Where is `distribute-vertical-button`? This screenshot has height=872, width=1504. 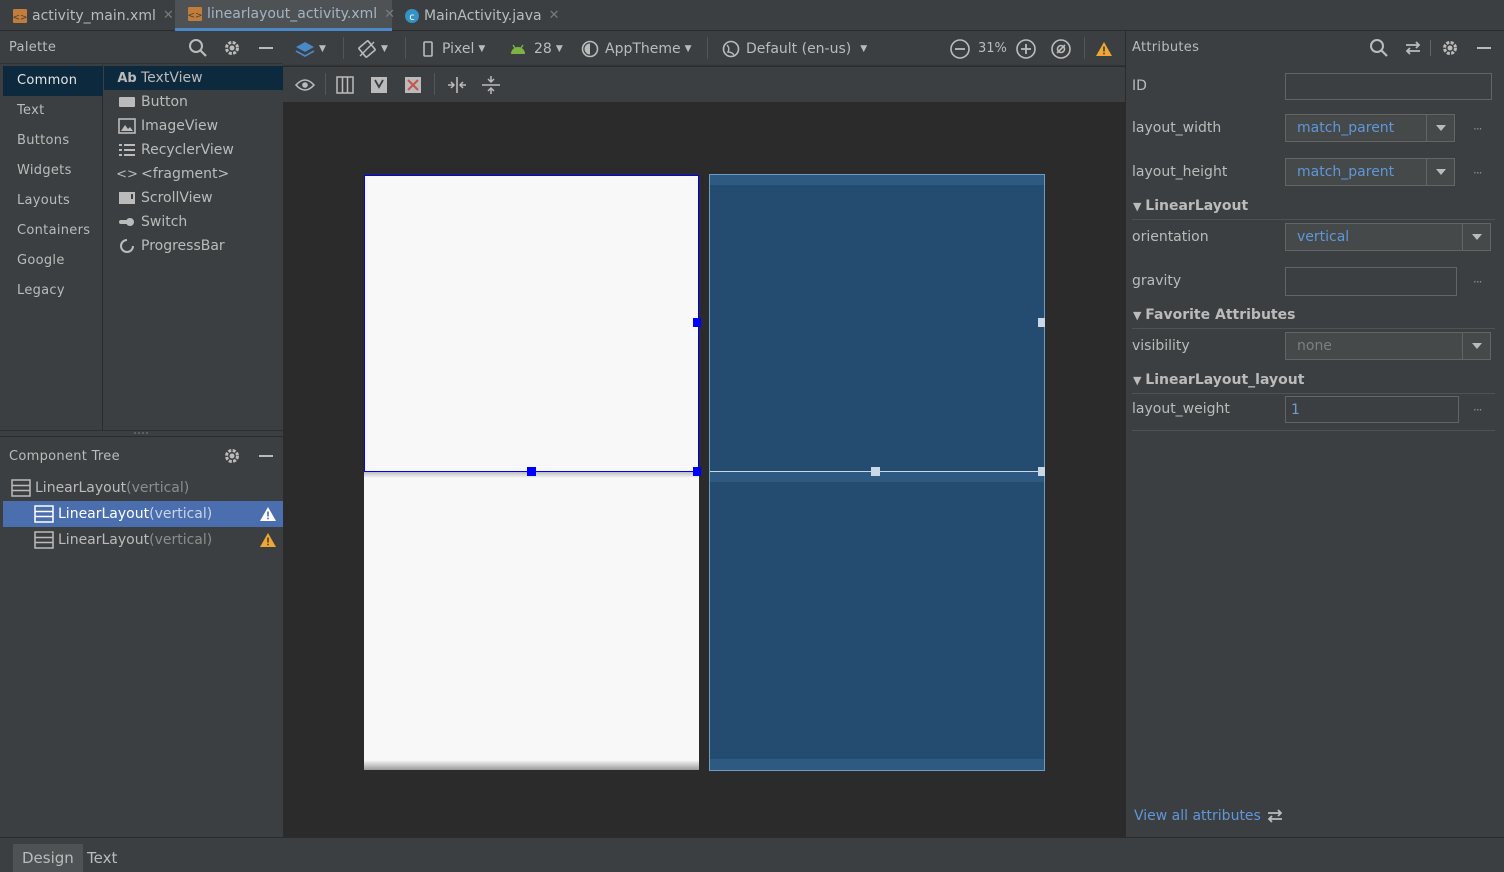
distribute-vertical-button is located at coordinates (491, 84).